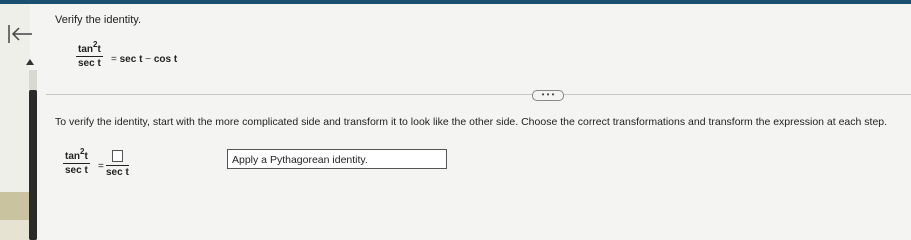  Describe the element at coordinates (144, 59) in the screenshot. I see `identity-rhs: = sec t − cos t` at that location.